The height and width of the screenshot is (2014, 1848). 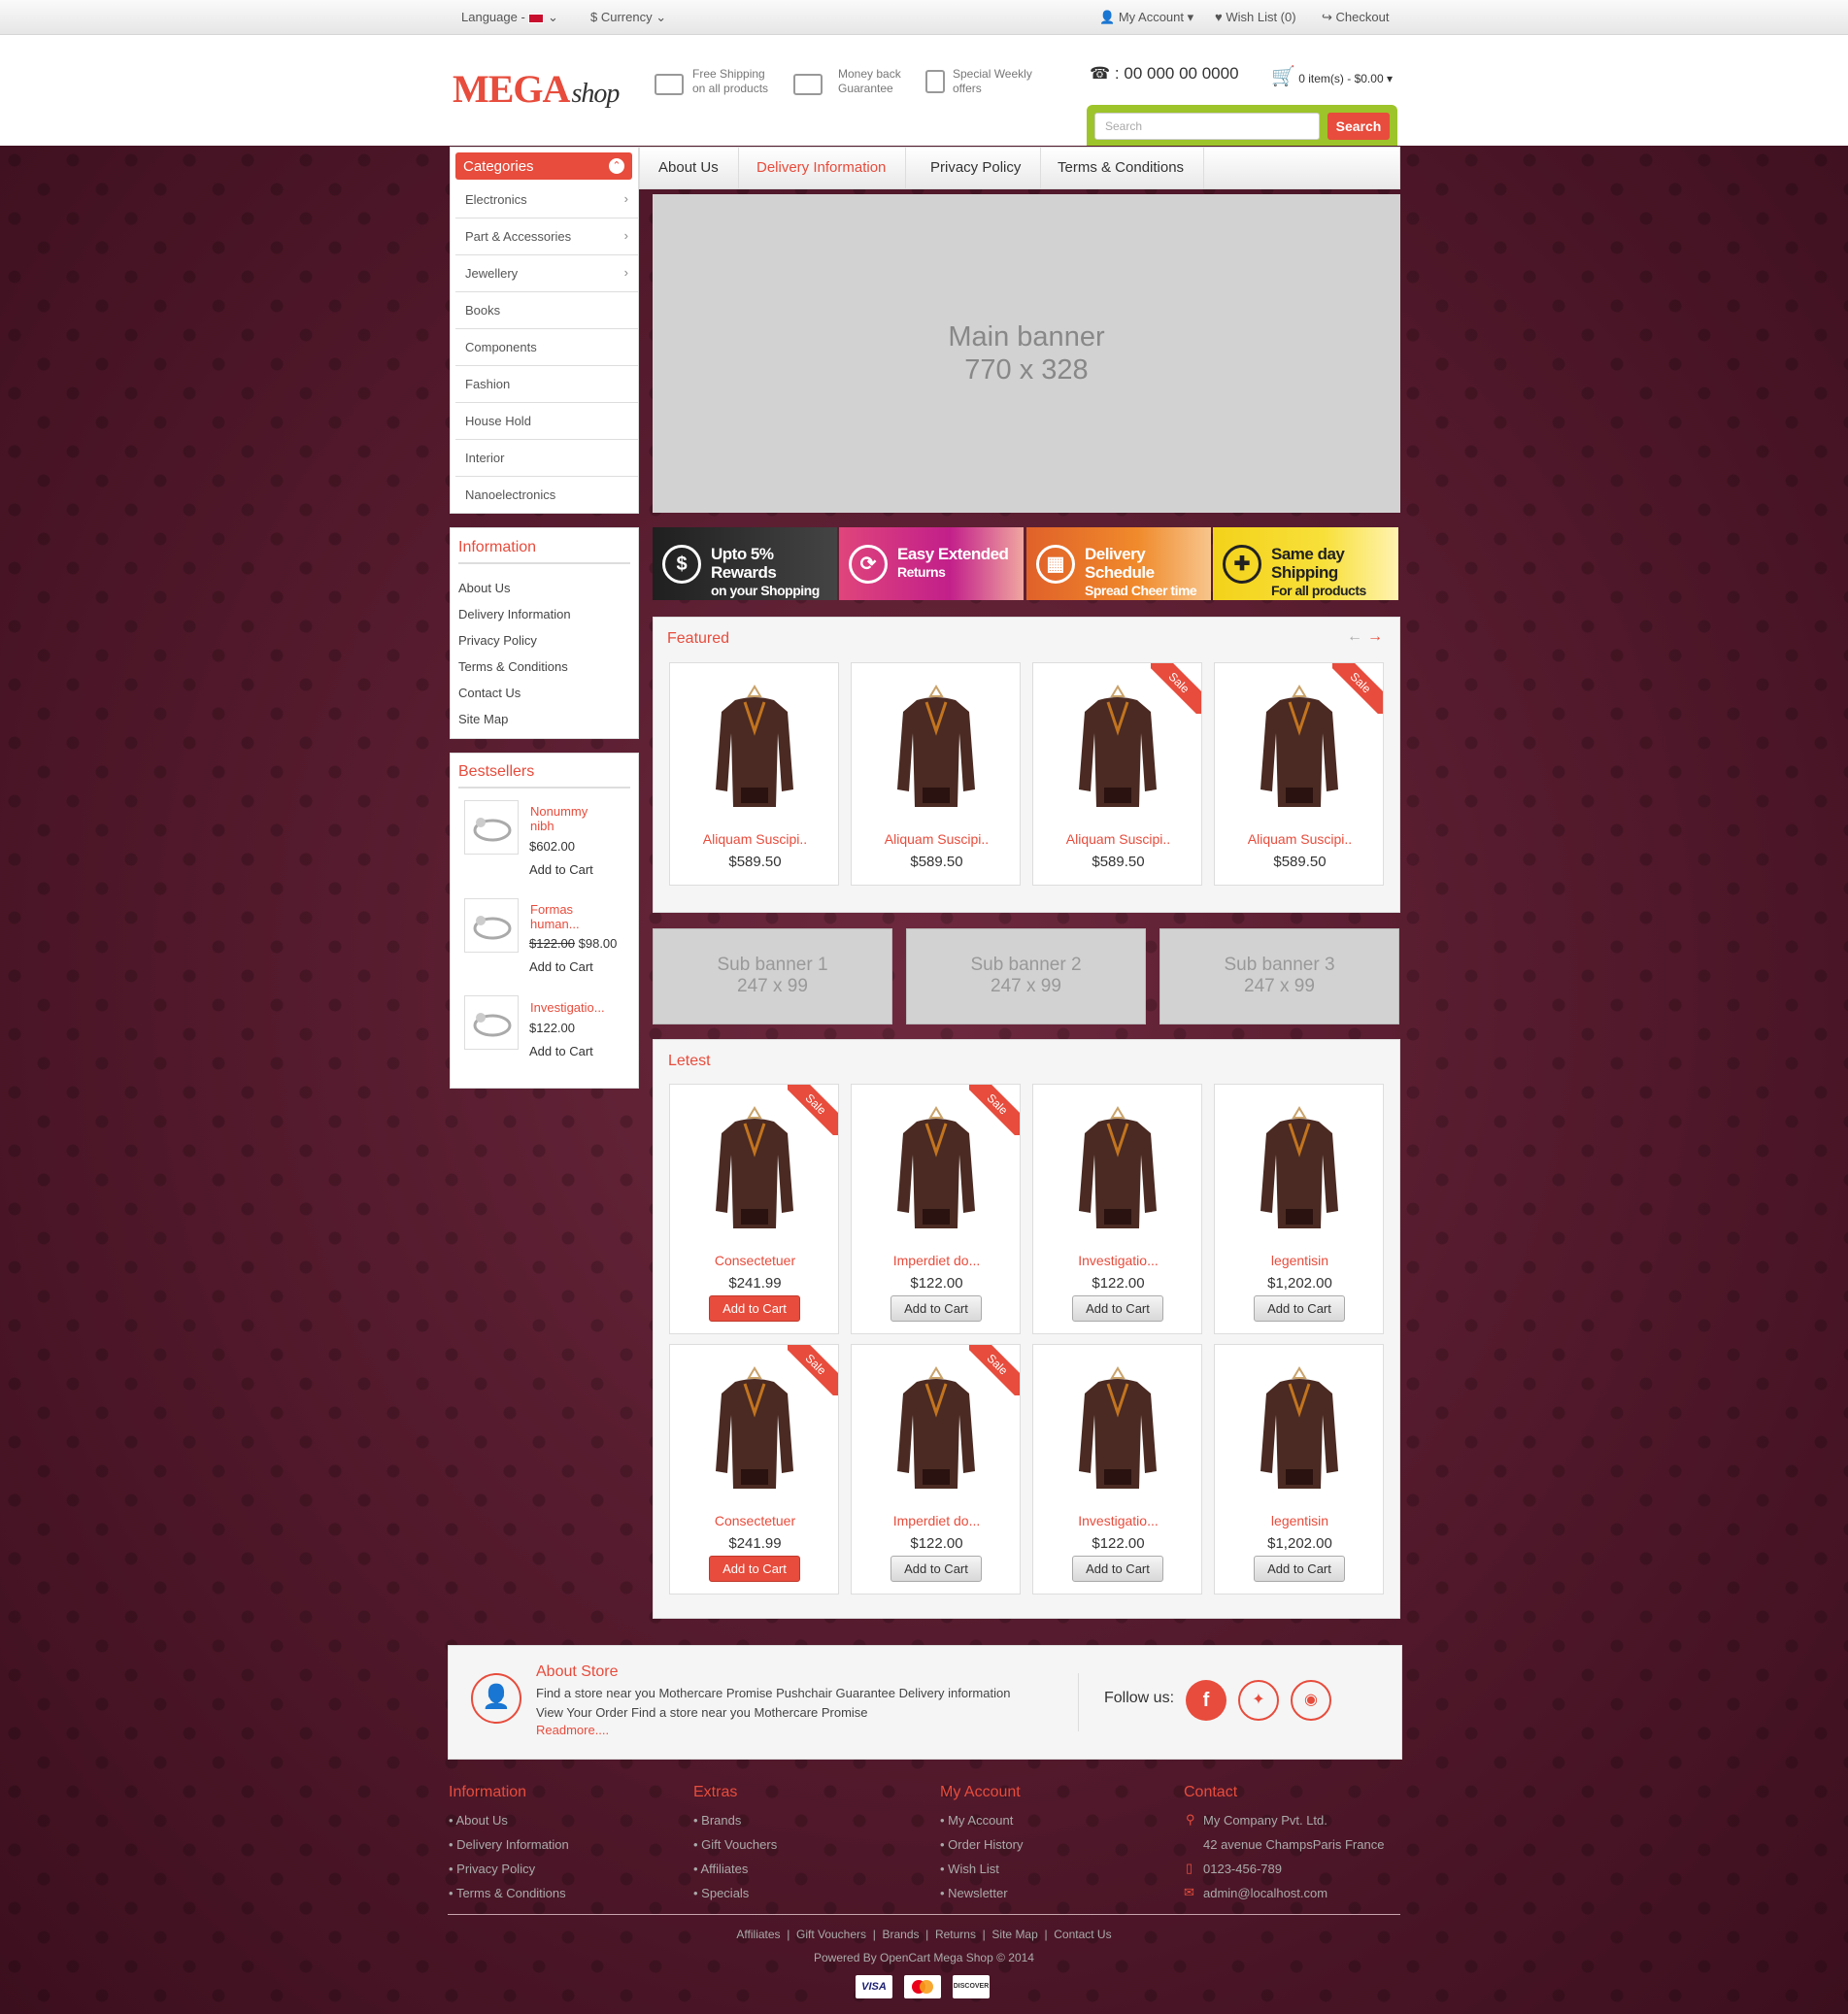 I want to click on info-link: Privacy Policy, so click(x=497, y=640).